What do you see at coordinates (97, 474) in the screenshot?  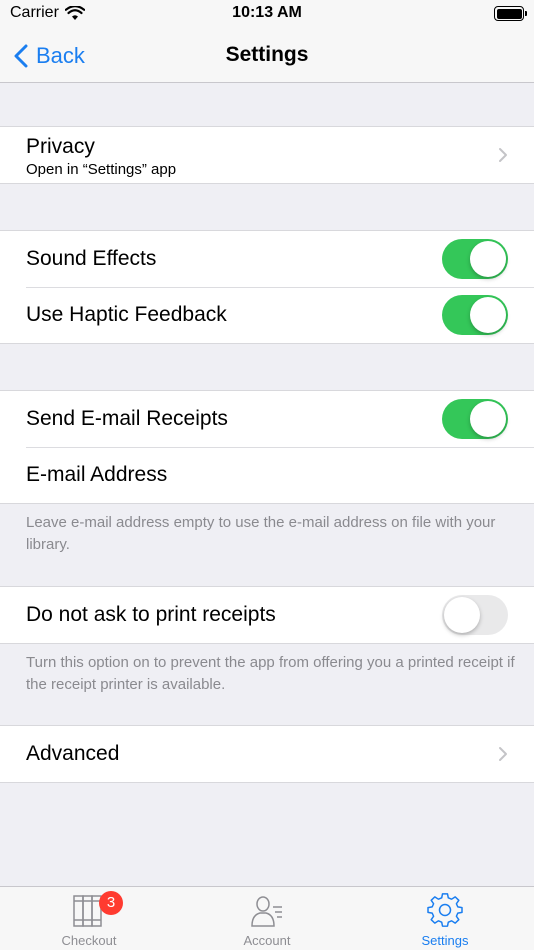 I see `email-address-label: E-mail Address` at bounding box center [97, 474].